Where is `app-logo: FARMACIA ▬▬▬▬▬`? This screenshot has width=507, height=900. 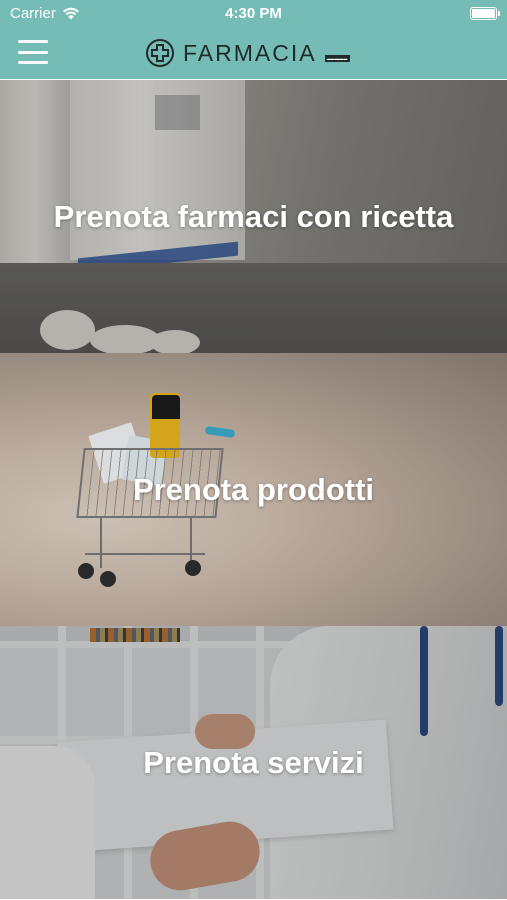 app-logo: FARMACIA ▬▬▬▬▬ is located at coordinates (247, 53).